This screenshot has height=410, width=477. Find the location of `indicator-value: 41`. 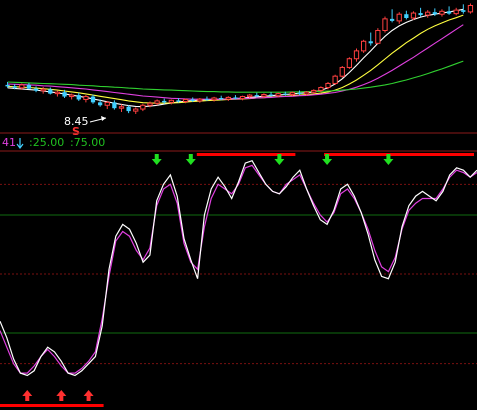

indicator-value: 41 is located at coordinates (9, 142).